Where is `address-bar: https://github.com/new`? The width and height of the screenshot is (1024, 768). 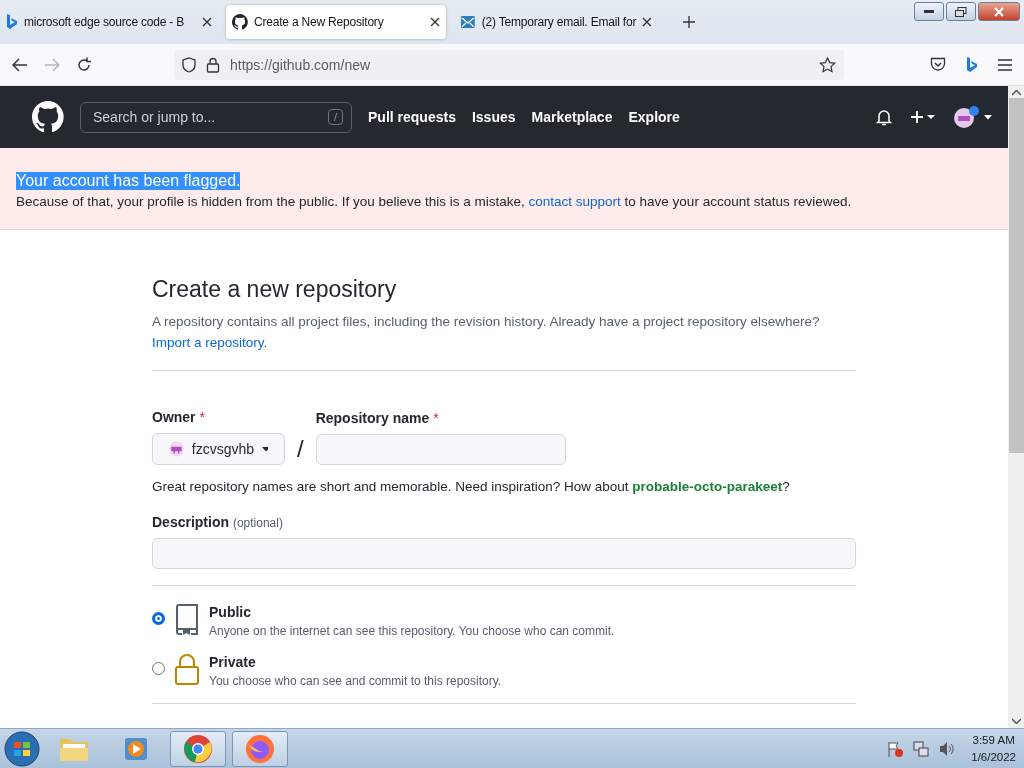
address-bar: https://github.com/new is located at coordinates (509, 64).